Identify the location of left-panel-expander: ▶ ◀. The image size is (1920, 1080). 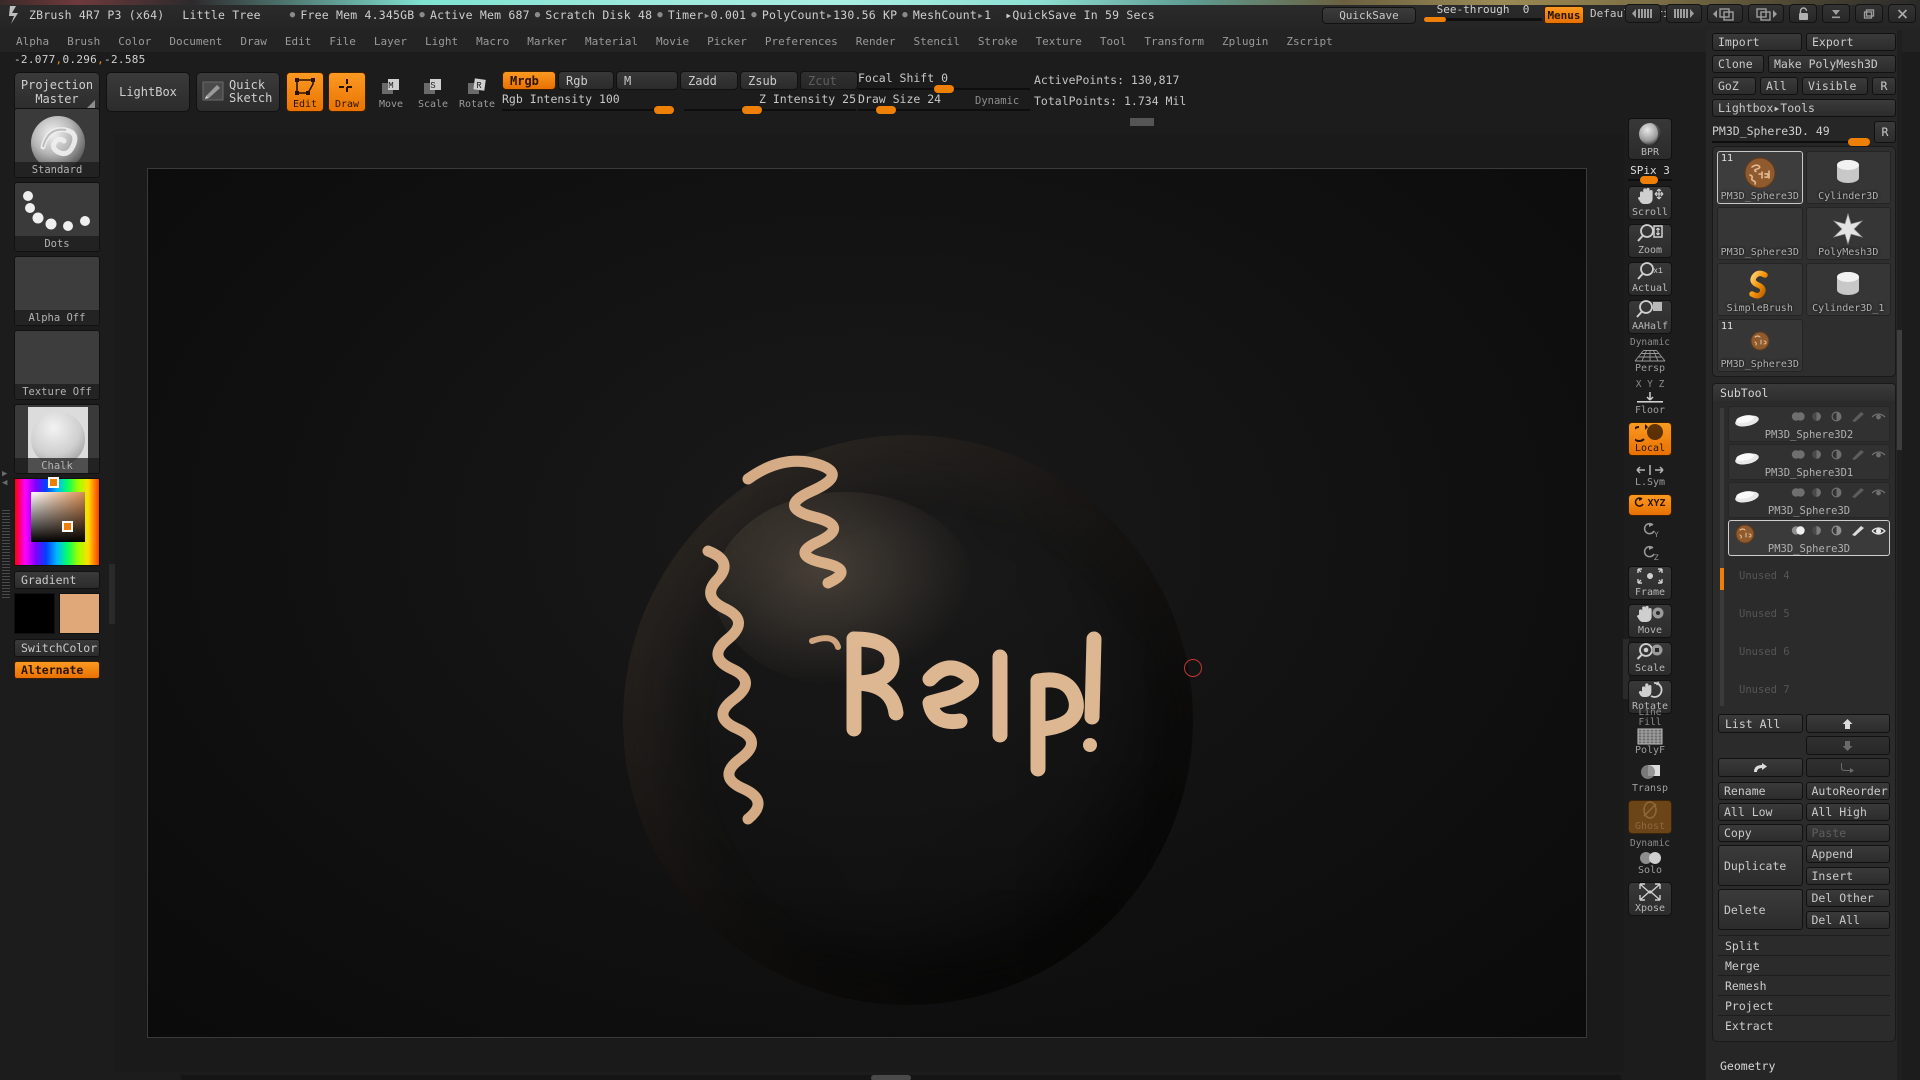
(7, 479).